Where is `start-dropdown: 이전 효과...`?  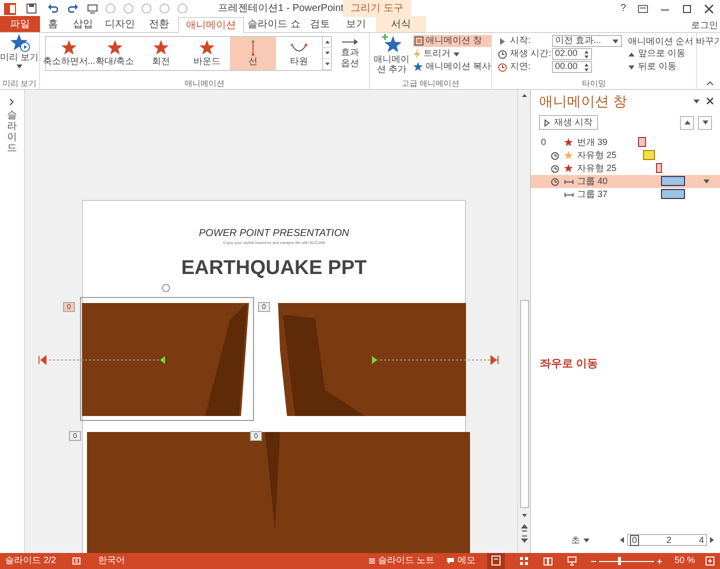
start-dropdown: 이전 효과... is located at coordinates (587, 41).